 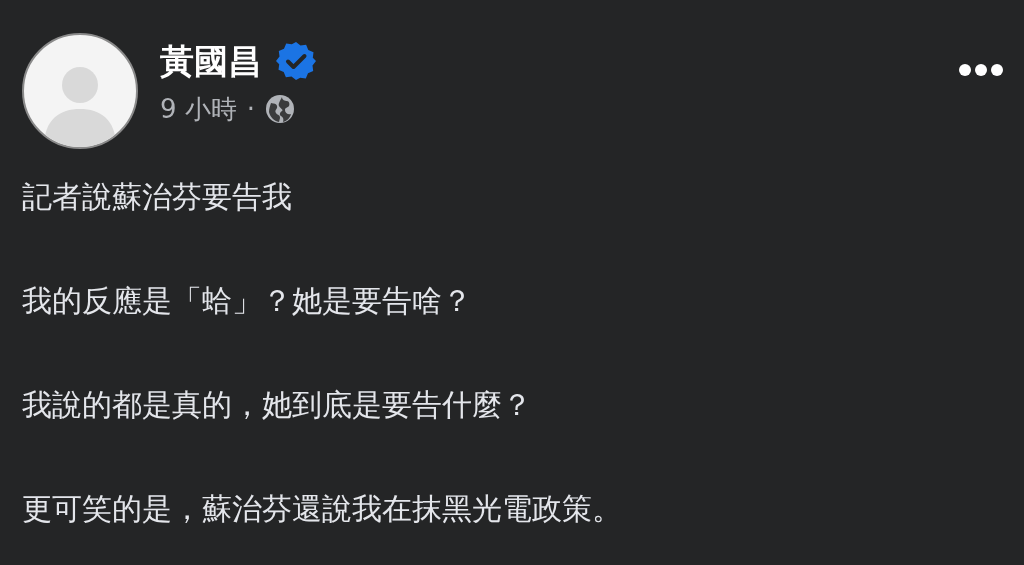 I want to click on post-paragraph: 我的反應是「蛤」？她是要告啥？, so click(x=247, y=301).